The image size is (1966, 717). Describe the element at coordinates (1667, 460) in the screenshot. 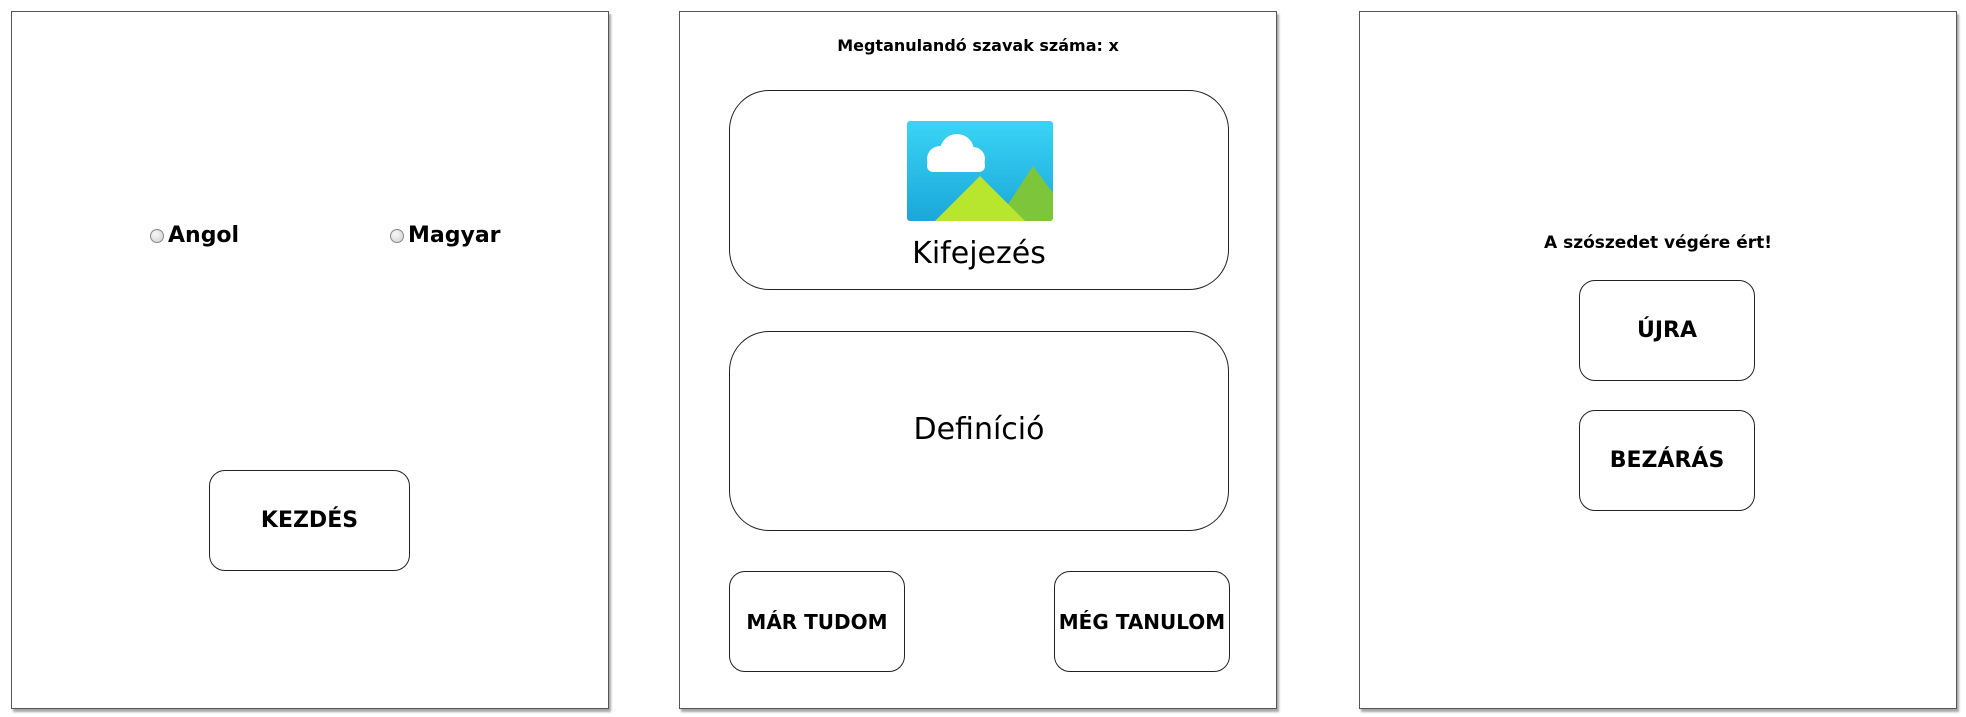

I see `close-button: BEZÁRÁS` at that location.